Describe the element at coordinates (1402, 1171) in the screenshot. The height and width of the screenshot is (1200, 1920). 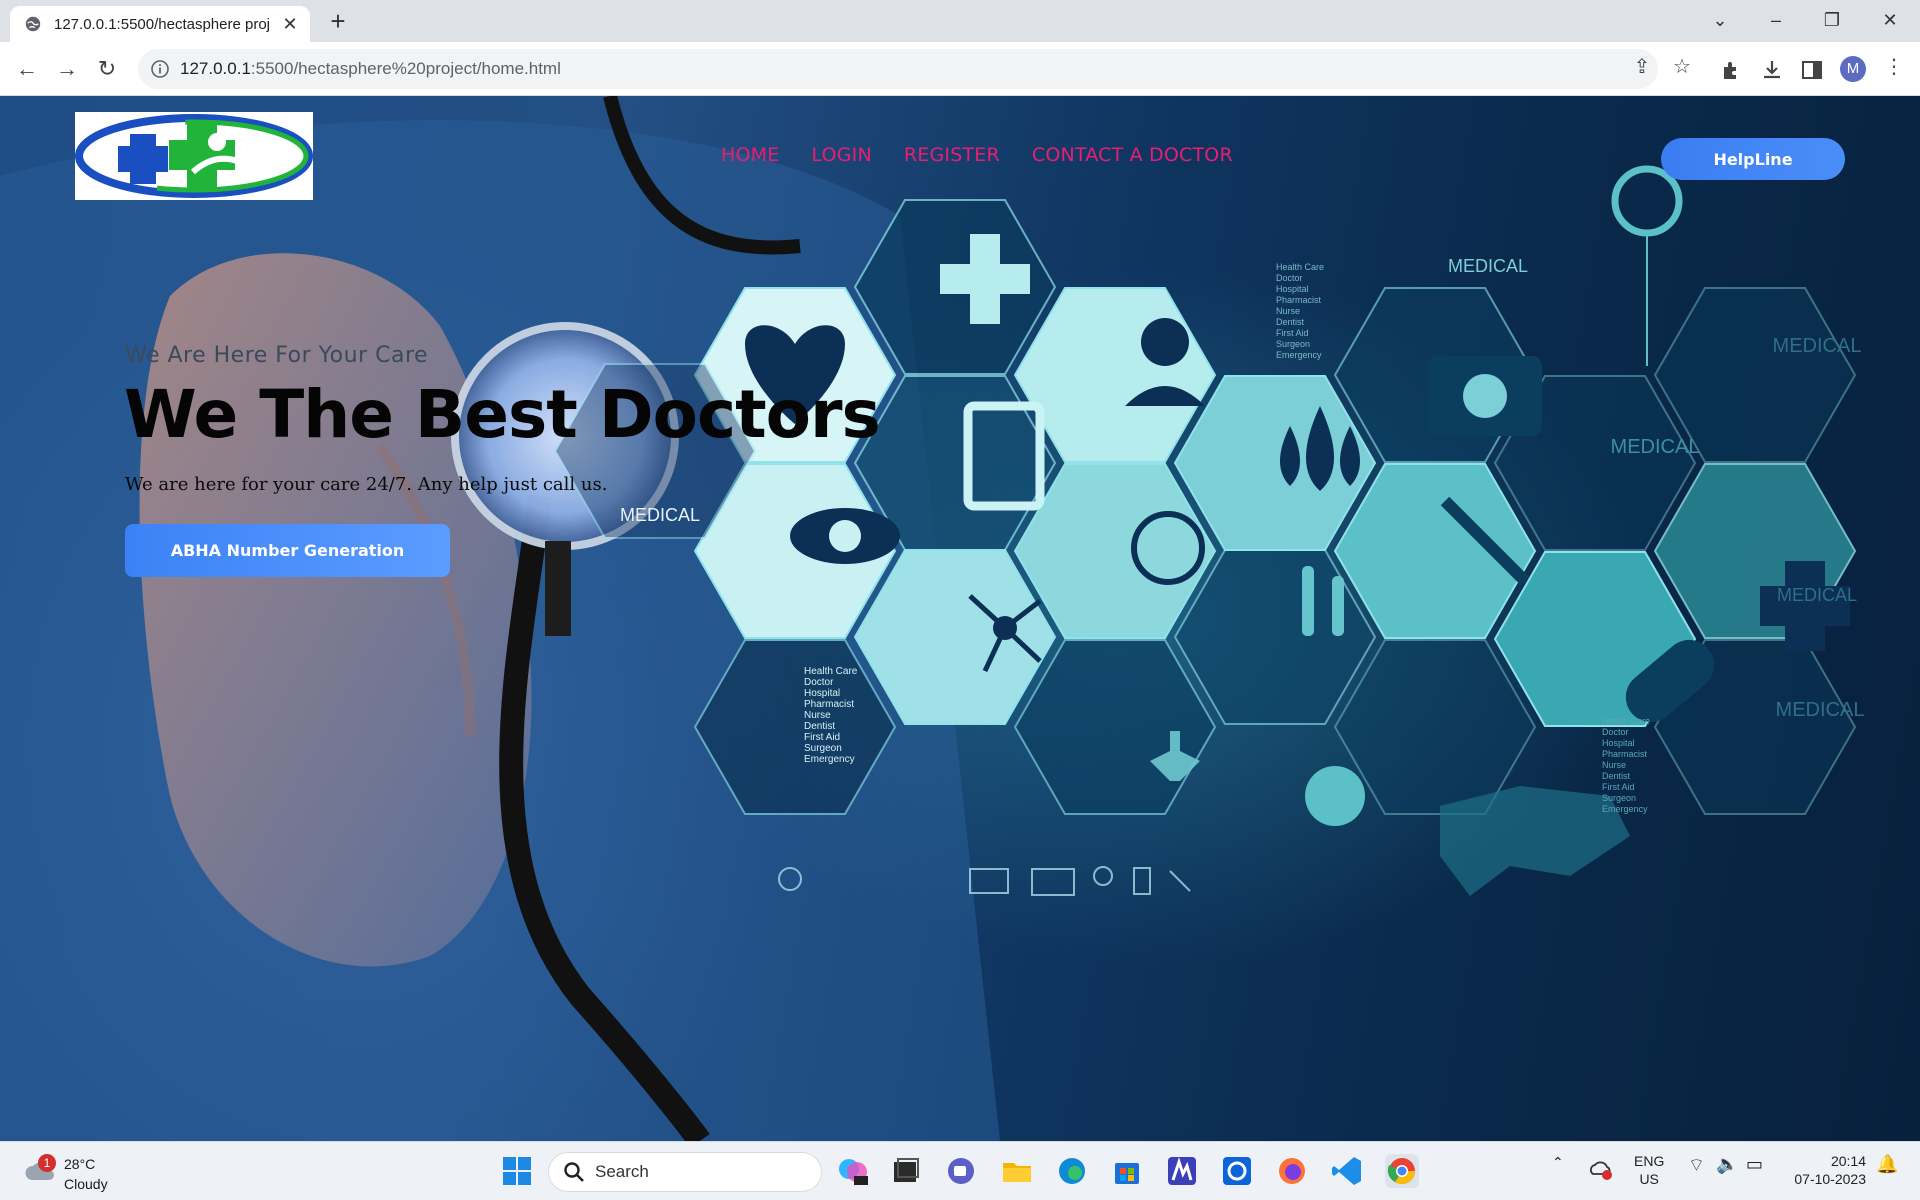
I see `chrome-icon` at that location.